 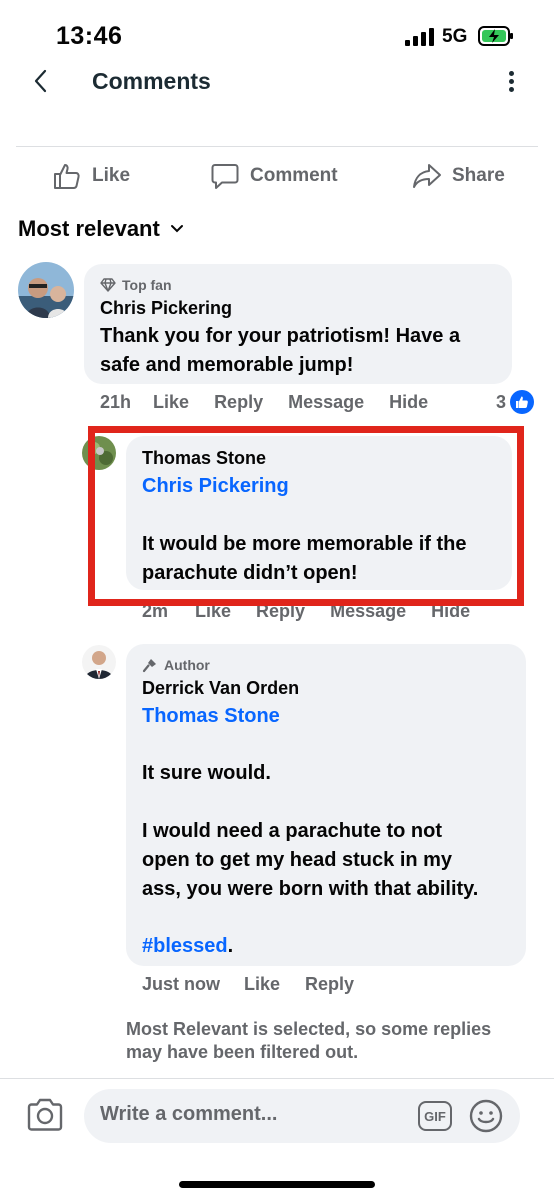 What do you see at coordinates (408, 402) in the screenshot?
I see `comment-hide-link: Hide` at bounding box center [408, 402].